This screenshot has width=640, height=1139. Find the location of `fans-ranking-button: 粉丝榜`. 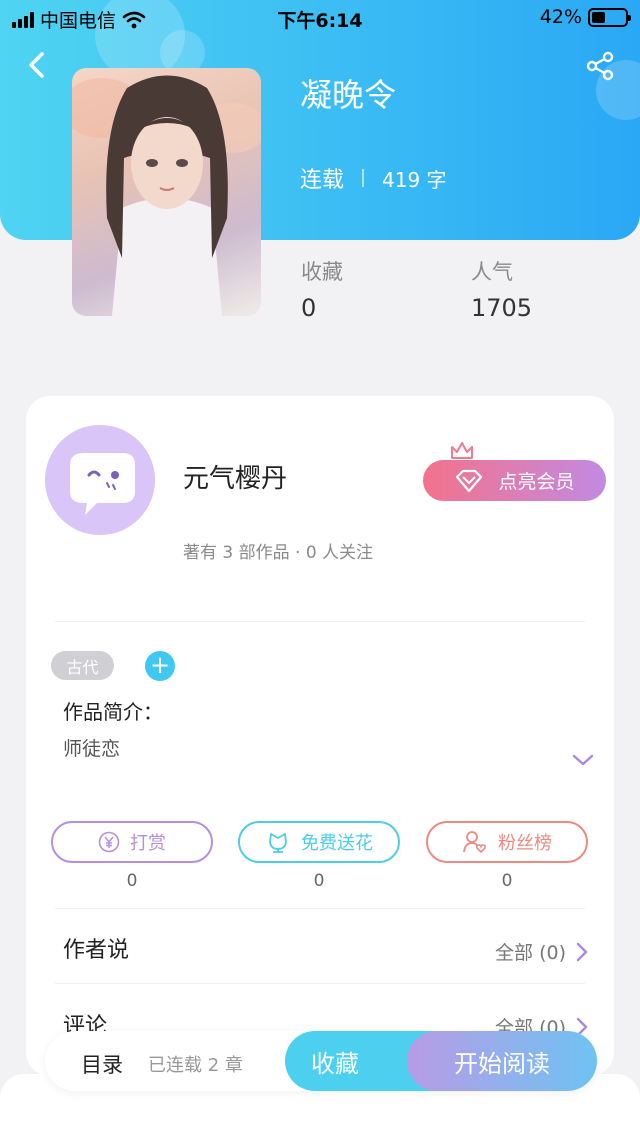

fans-ranking-button: 粉丝榜 is located at coordinates (507, 842).